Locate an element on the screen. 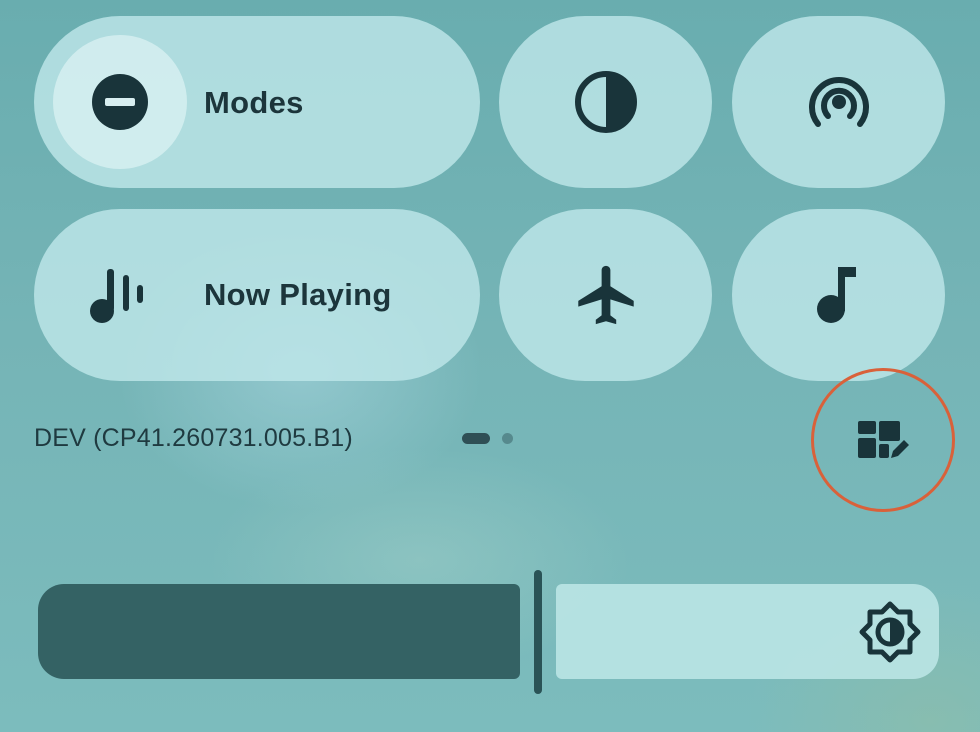 The image size is (980, 732). page-indicator is located at coordinates (492, 439).